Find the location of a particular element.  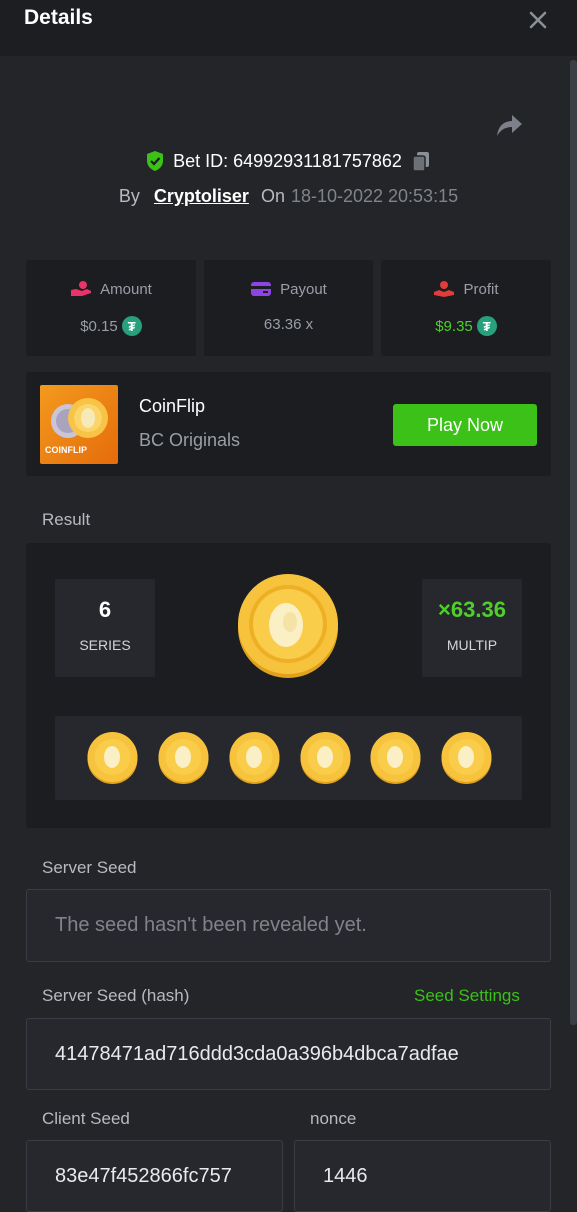

close-icon is located at coordinates (538, 20).